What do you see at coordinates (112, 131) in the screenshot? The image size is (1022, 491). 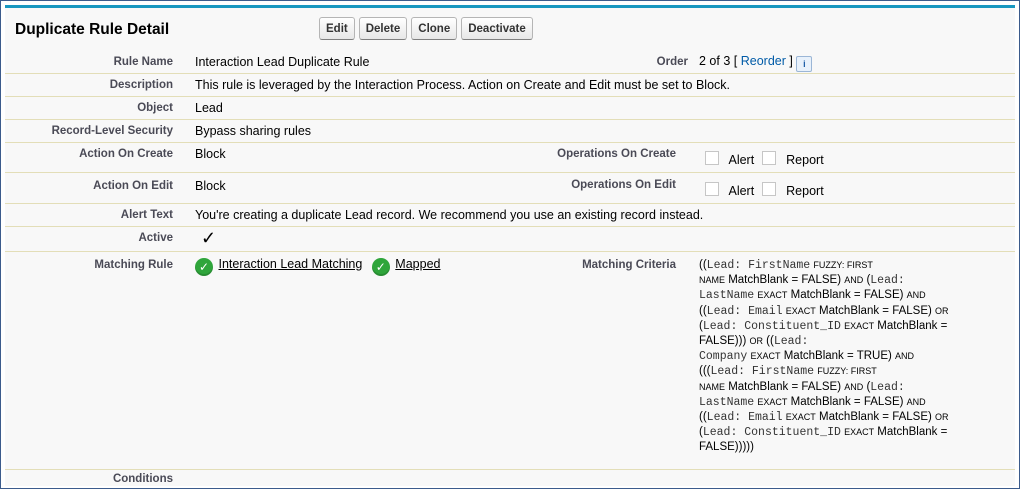 I see `record-level-security-label: Record-Level Security` at bounding box center [112, 131].